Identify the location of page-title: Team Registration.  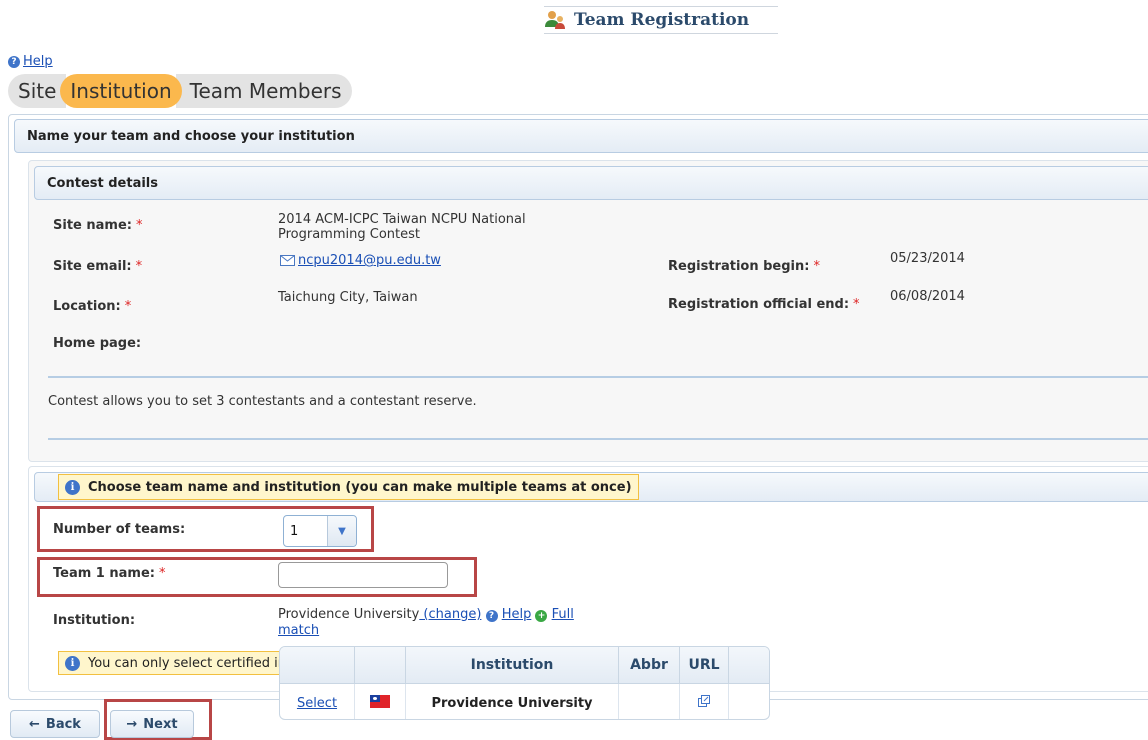
(661, 20).